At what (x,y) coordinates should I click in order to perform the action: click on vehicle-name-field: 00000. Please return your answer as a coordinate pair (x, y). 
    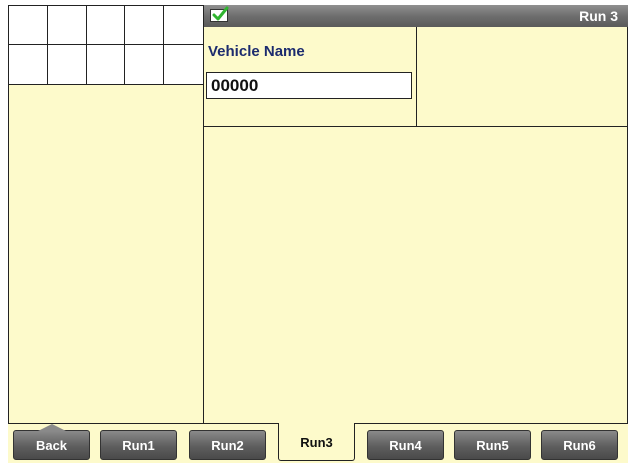
    Looking at the image, I should click on (309, 85).